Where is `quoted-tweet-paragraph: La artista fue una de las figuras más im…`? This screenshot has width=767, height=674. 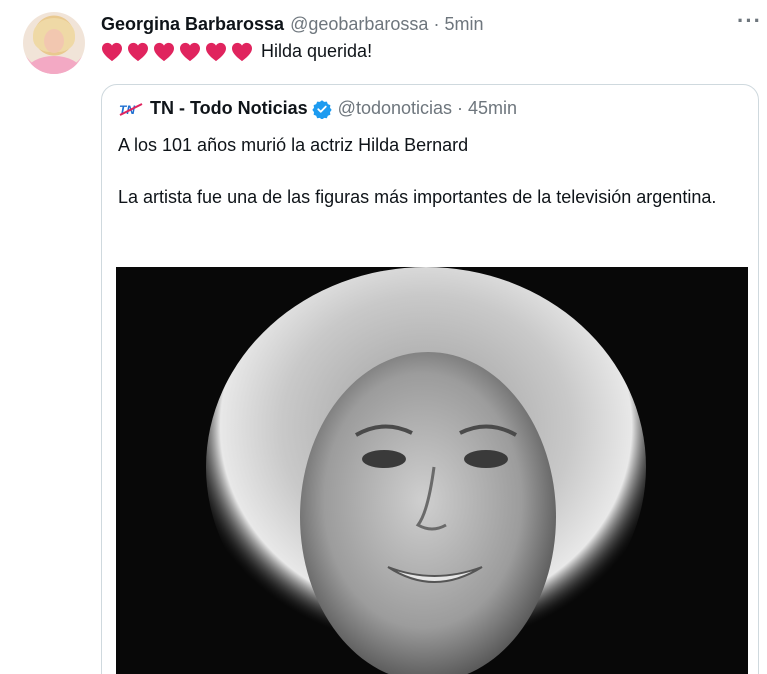
quoted-tweet-paragraph: La artista fue una de las figuras más im… is located at coordinates (417, 197).